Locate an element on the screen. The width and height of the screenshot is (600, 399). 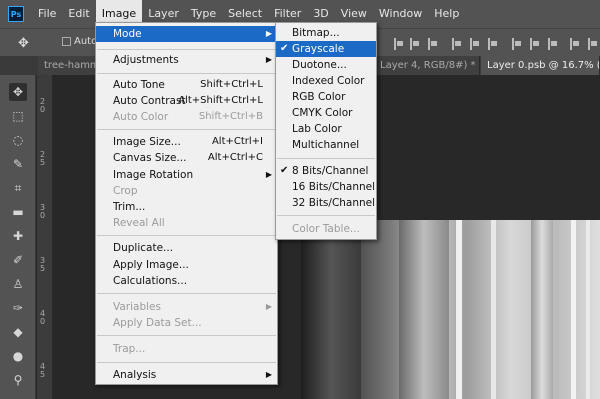
crop-tool-icon: ⌗ is located at coordinates (18, 188).